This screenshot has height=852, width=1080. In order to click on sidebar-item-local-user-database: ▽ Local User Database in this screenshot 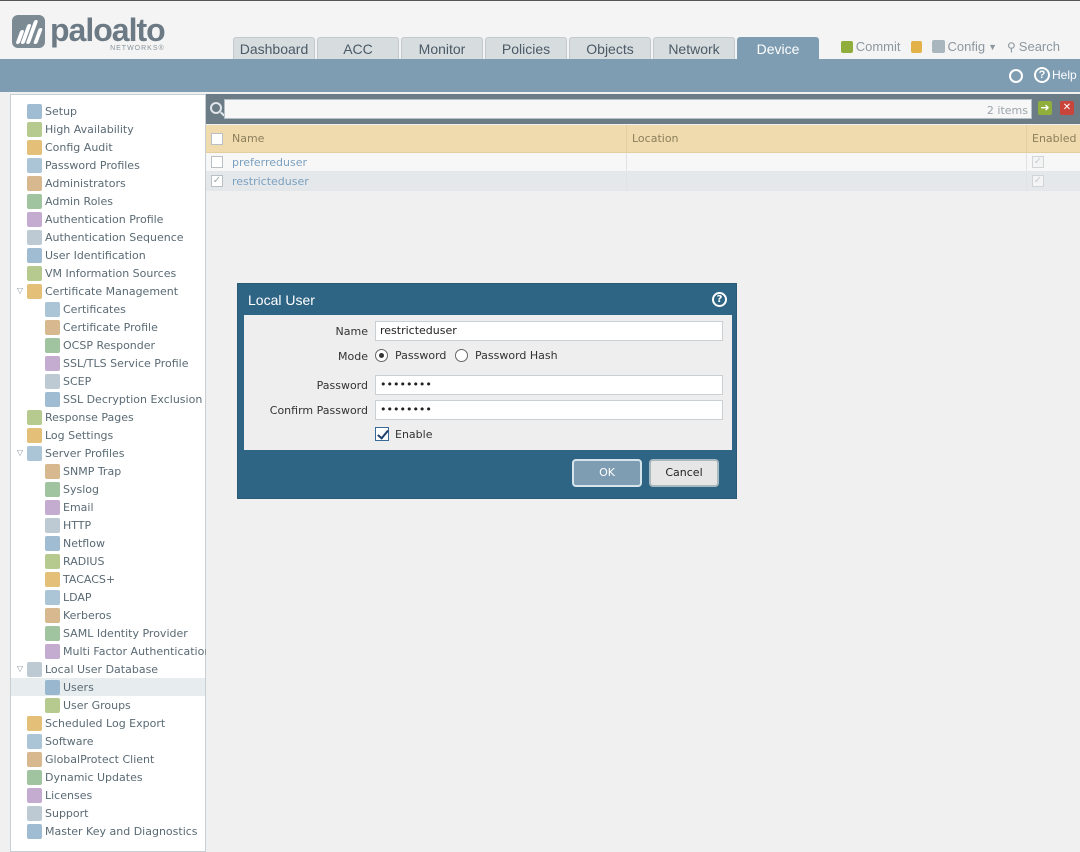, I will do `click(110, 669)`.